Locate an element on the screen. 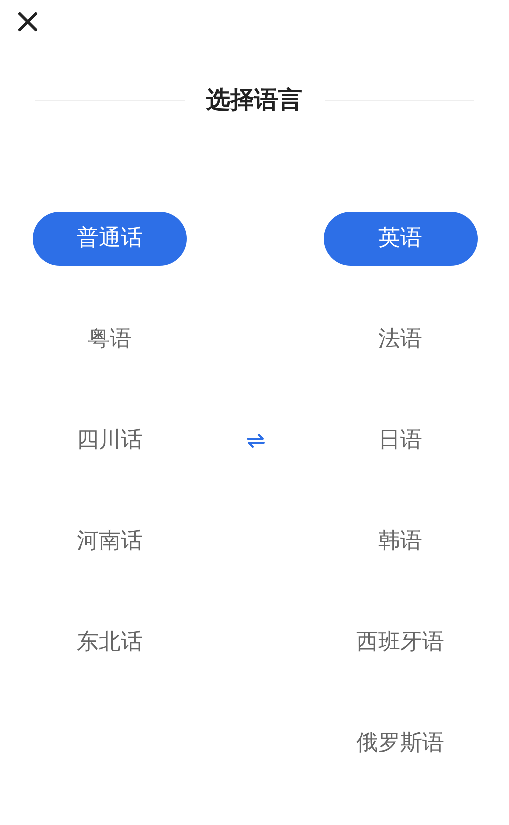 This screenshot has height=825, width=509. language-option: 法语 is located at coordinates (401, 339).